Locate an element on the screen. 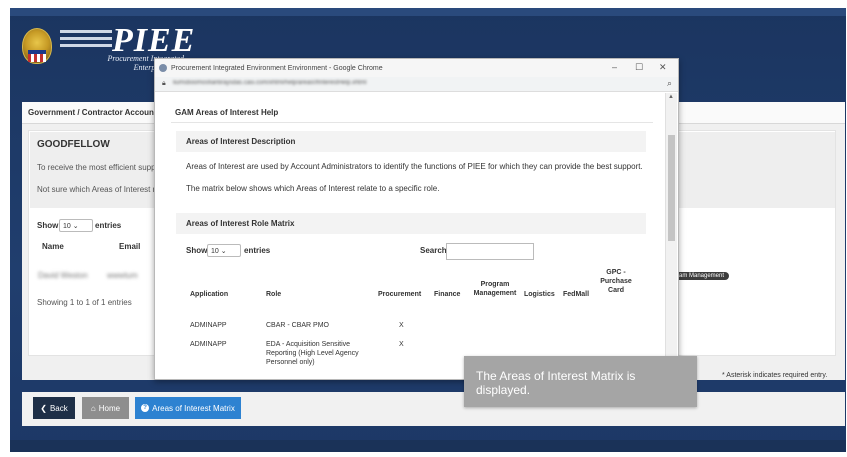 This screenshot has height=457, width=847. th-application: Application is located at coordinates (209, 294).